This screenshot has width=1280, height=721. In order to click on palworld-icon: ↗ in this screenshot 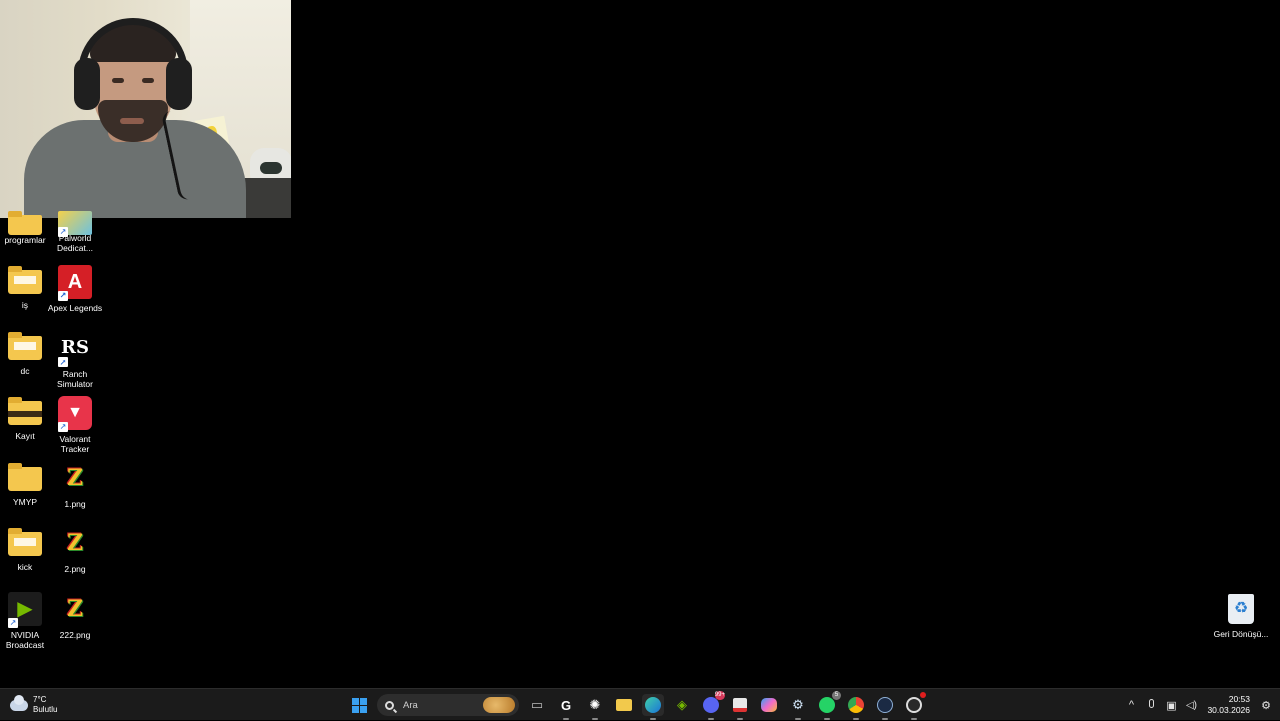, I will do `click(75, 224)`.